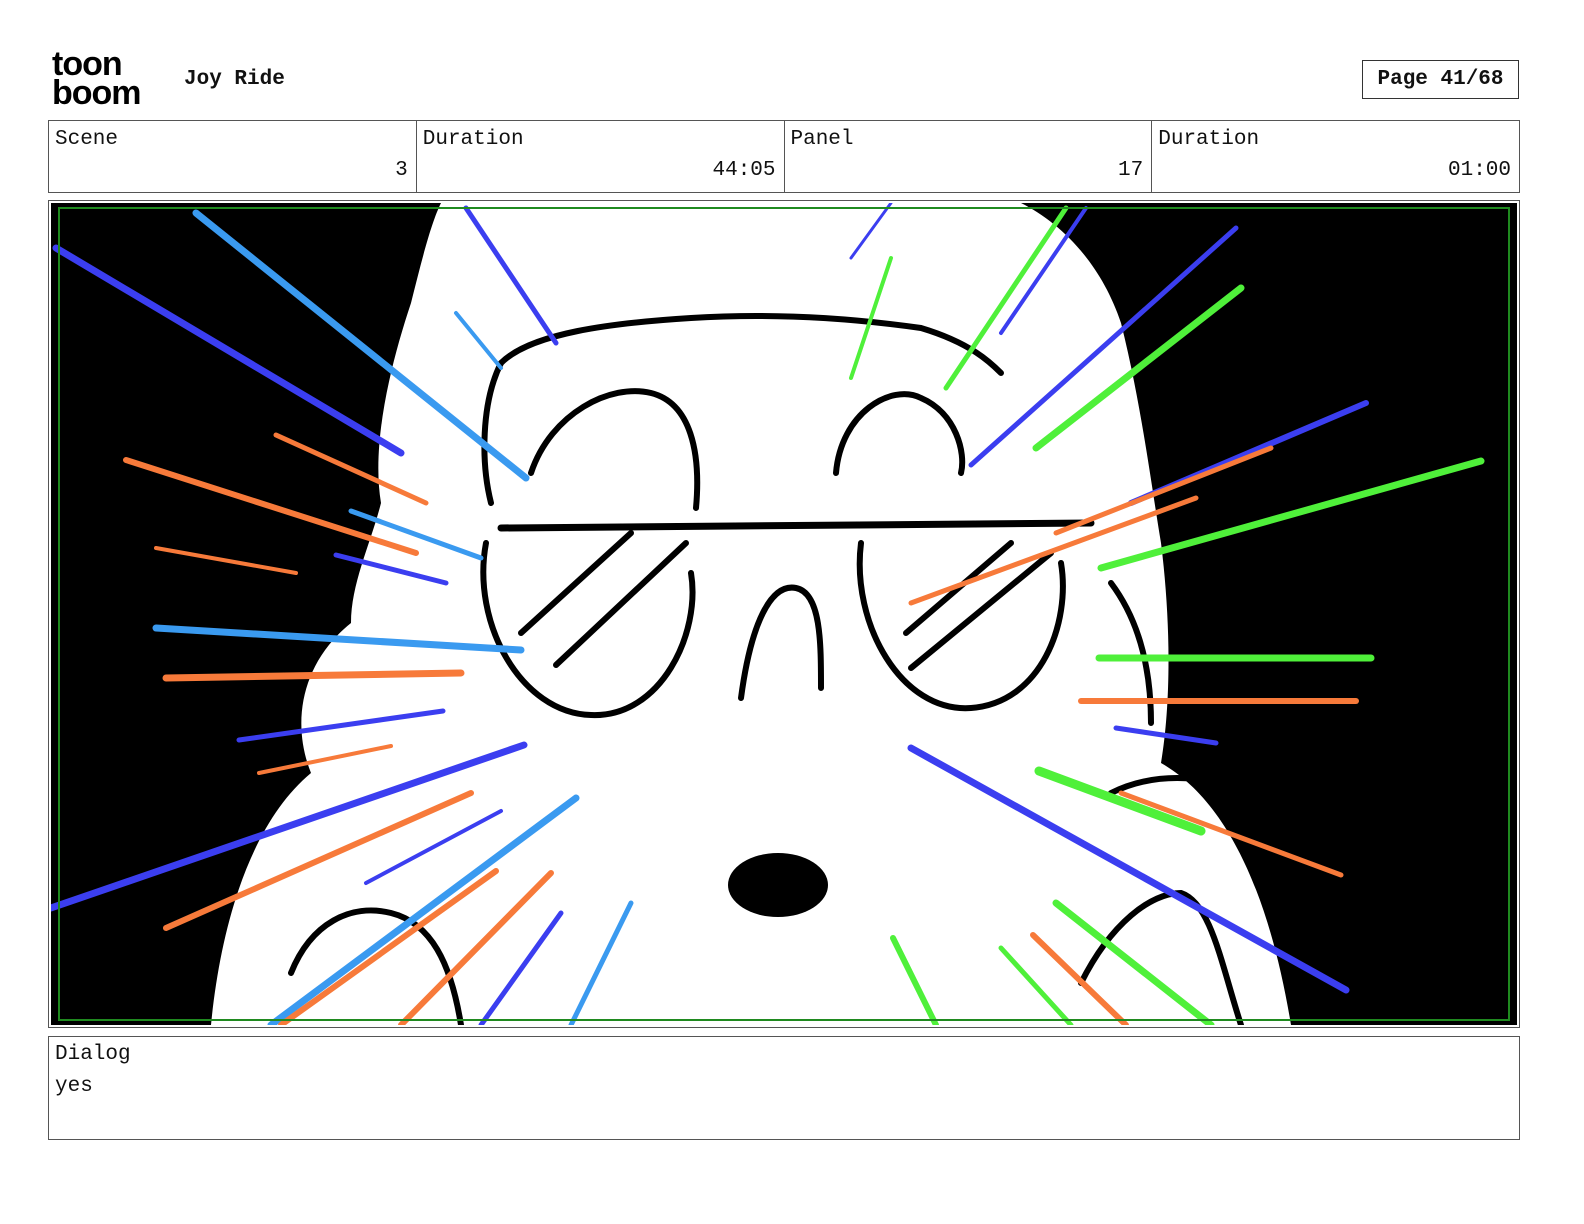  I want to click on scene-duration-cell: Duration 44:05, so click(601, 156).